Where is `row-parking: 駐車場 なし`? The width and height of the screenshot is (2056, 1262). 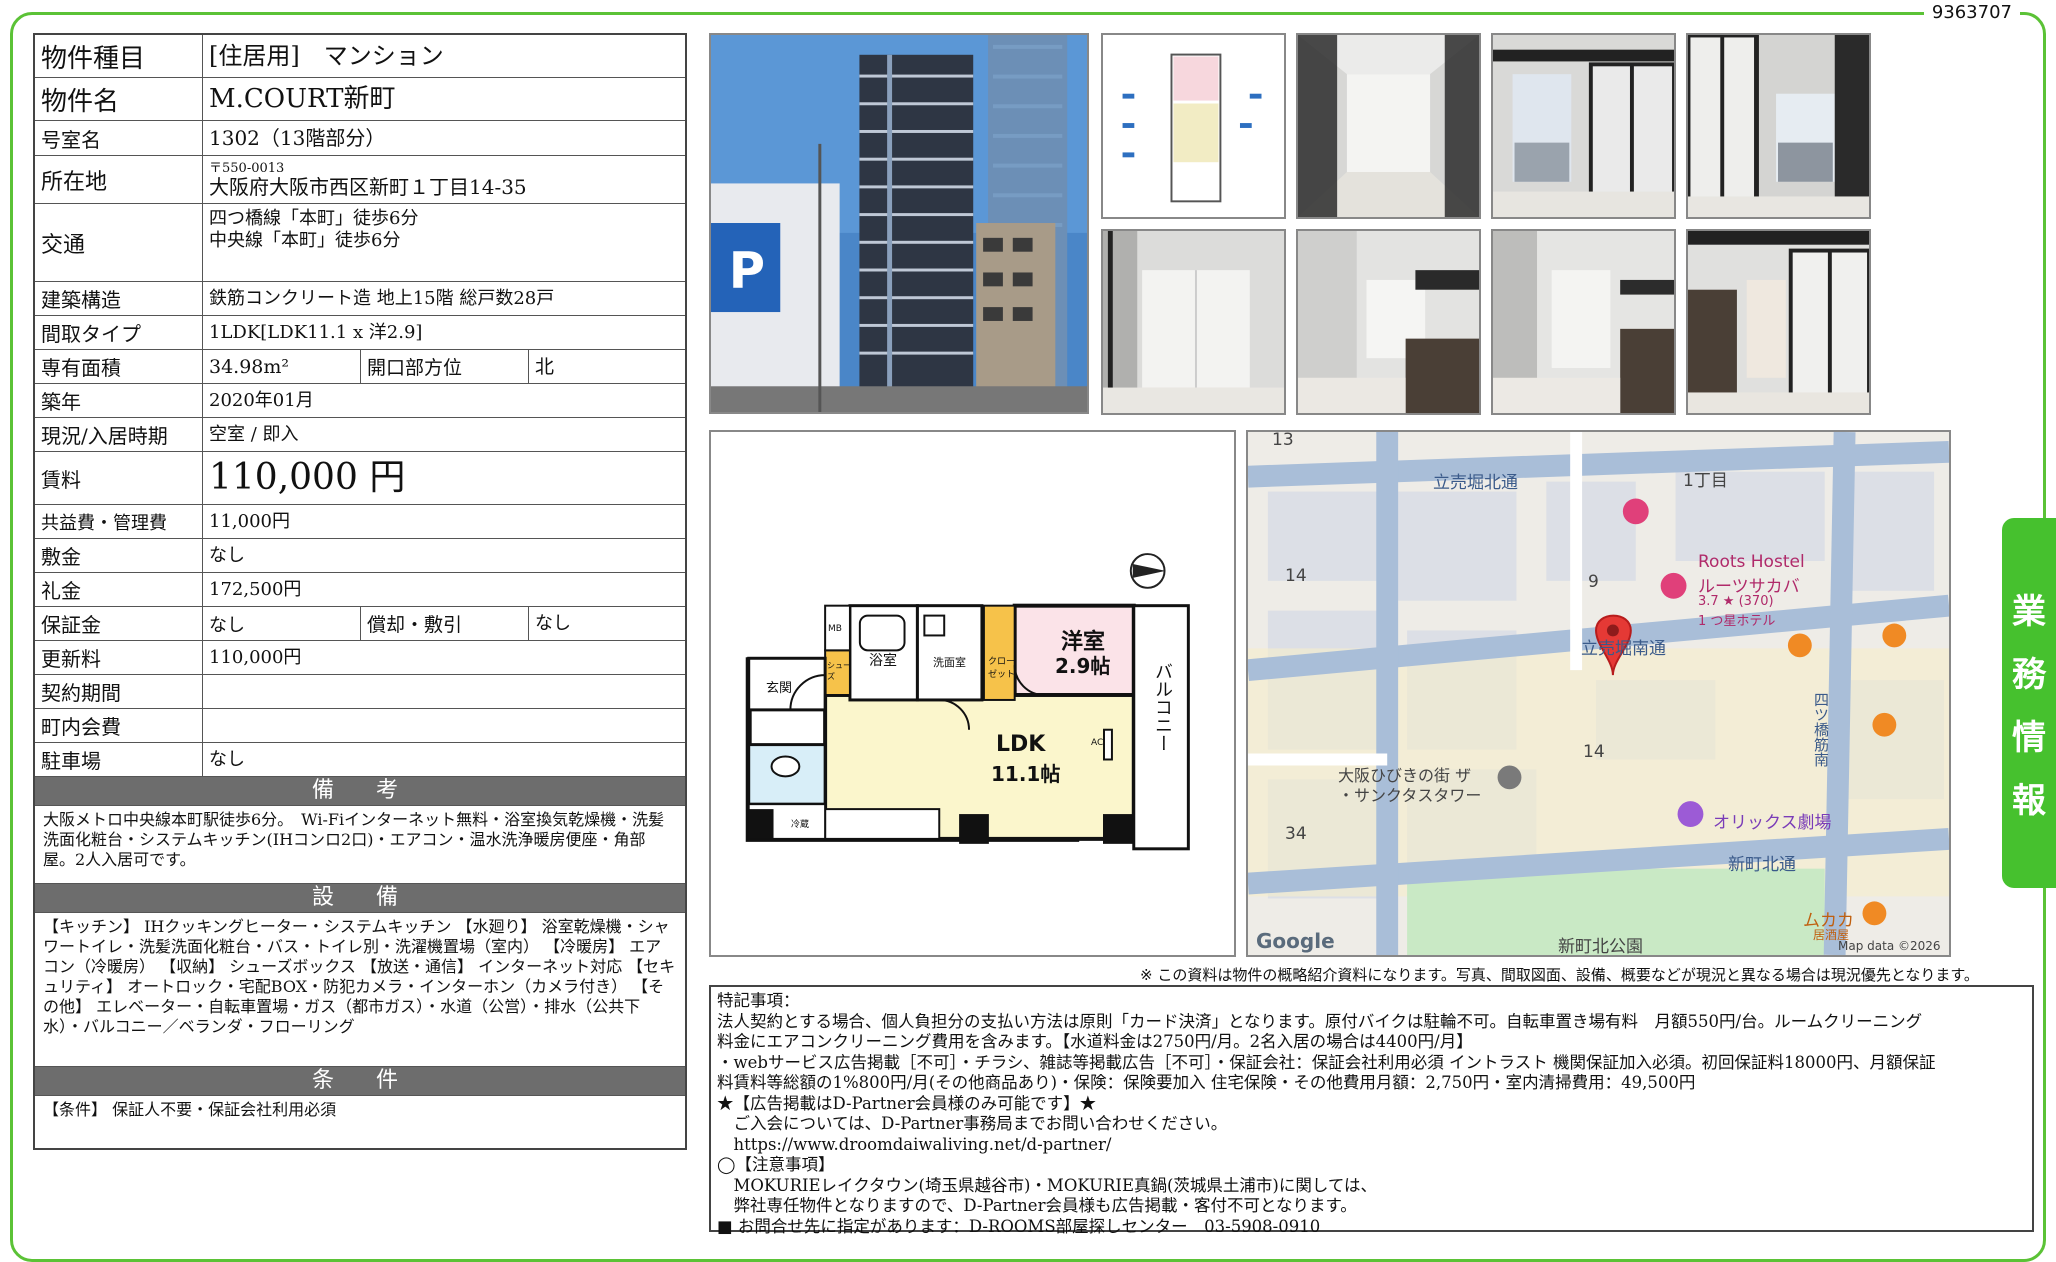 row-parking: 駐車場 なし is located at coordinates (360, 760).